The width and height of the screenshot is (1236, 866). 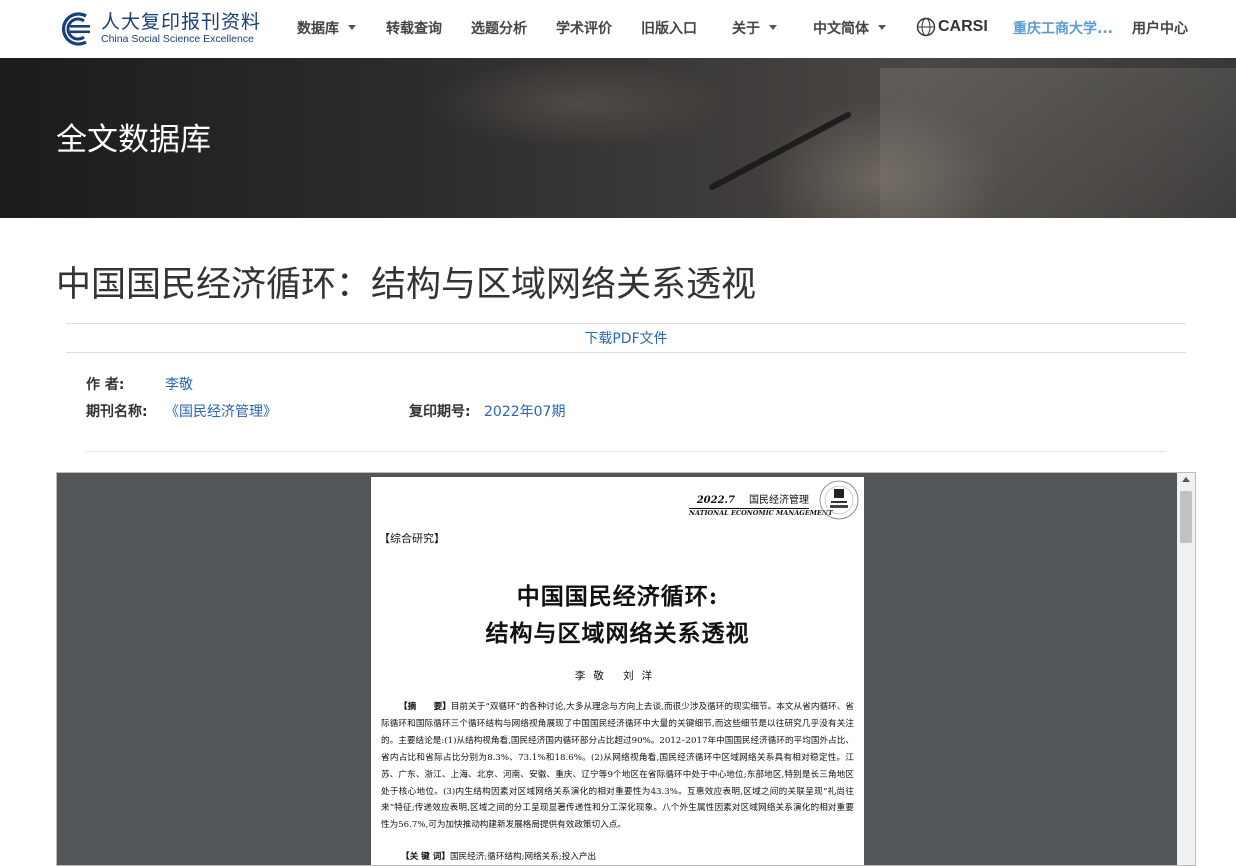 I want to click on journal-link: 《国民经济管理》, so click(x=221, y=412).